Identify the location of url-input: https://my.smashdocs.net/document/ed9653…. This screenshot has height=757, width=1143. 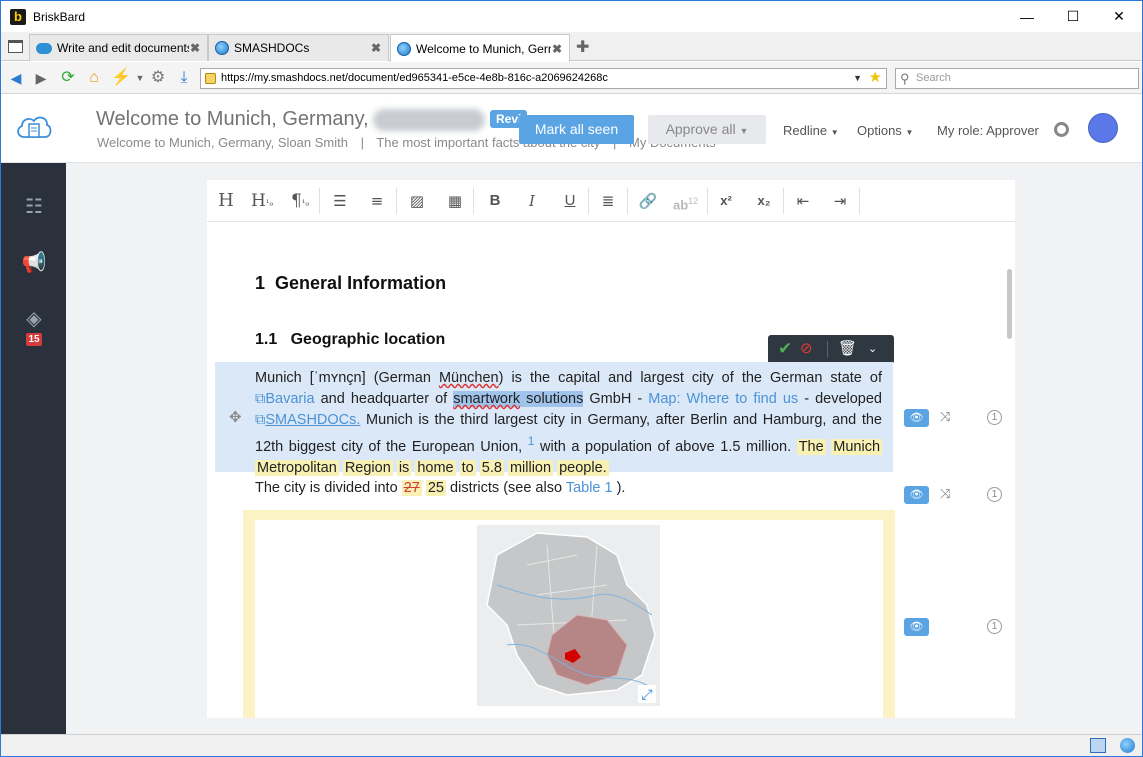
(543, 78).